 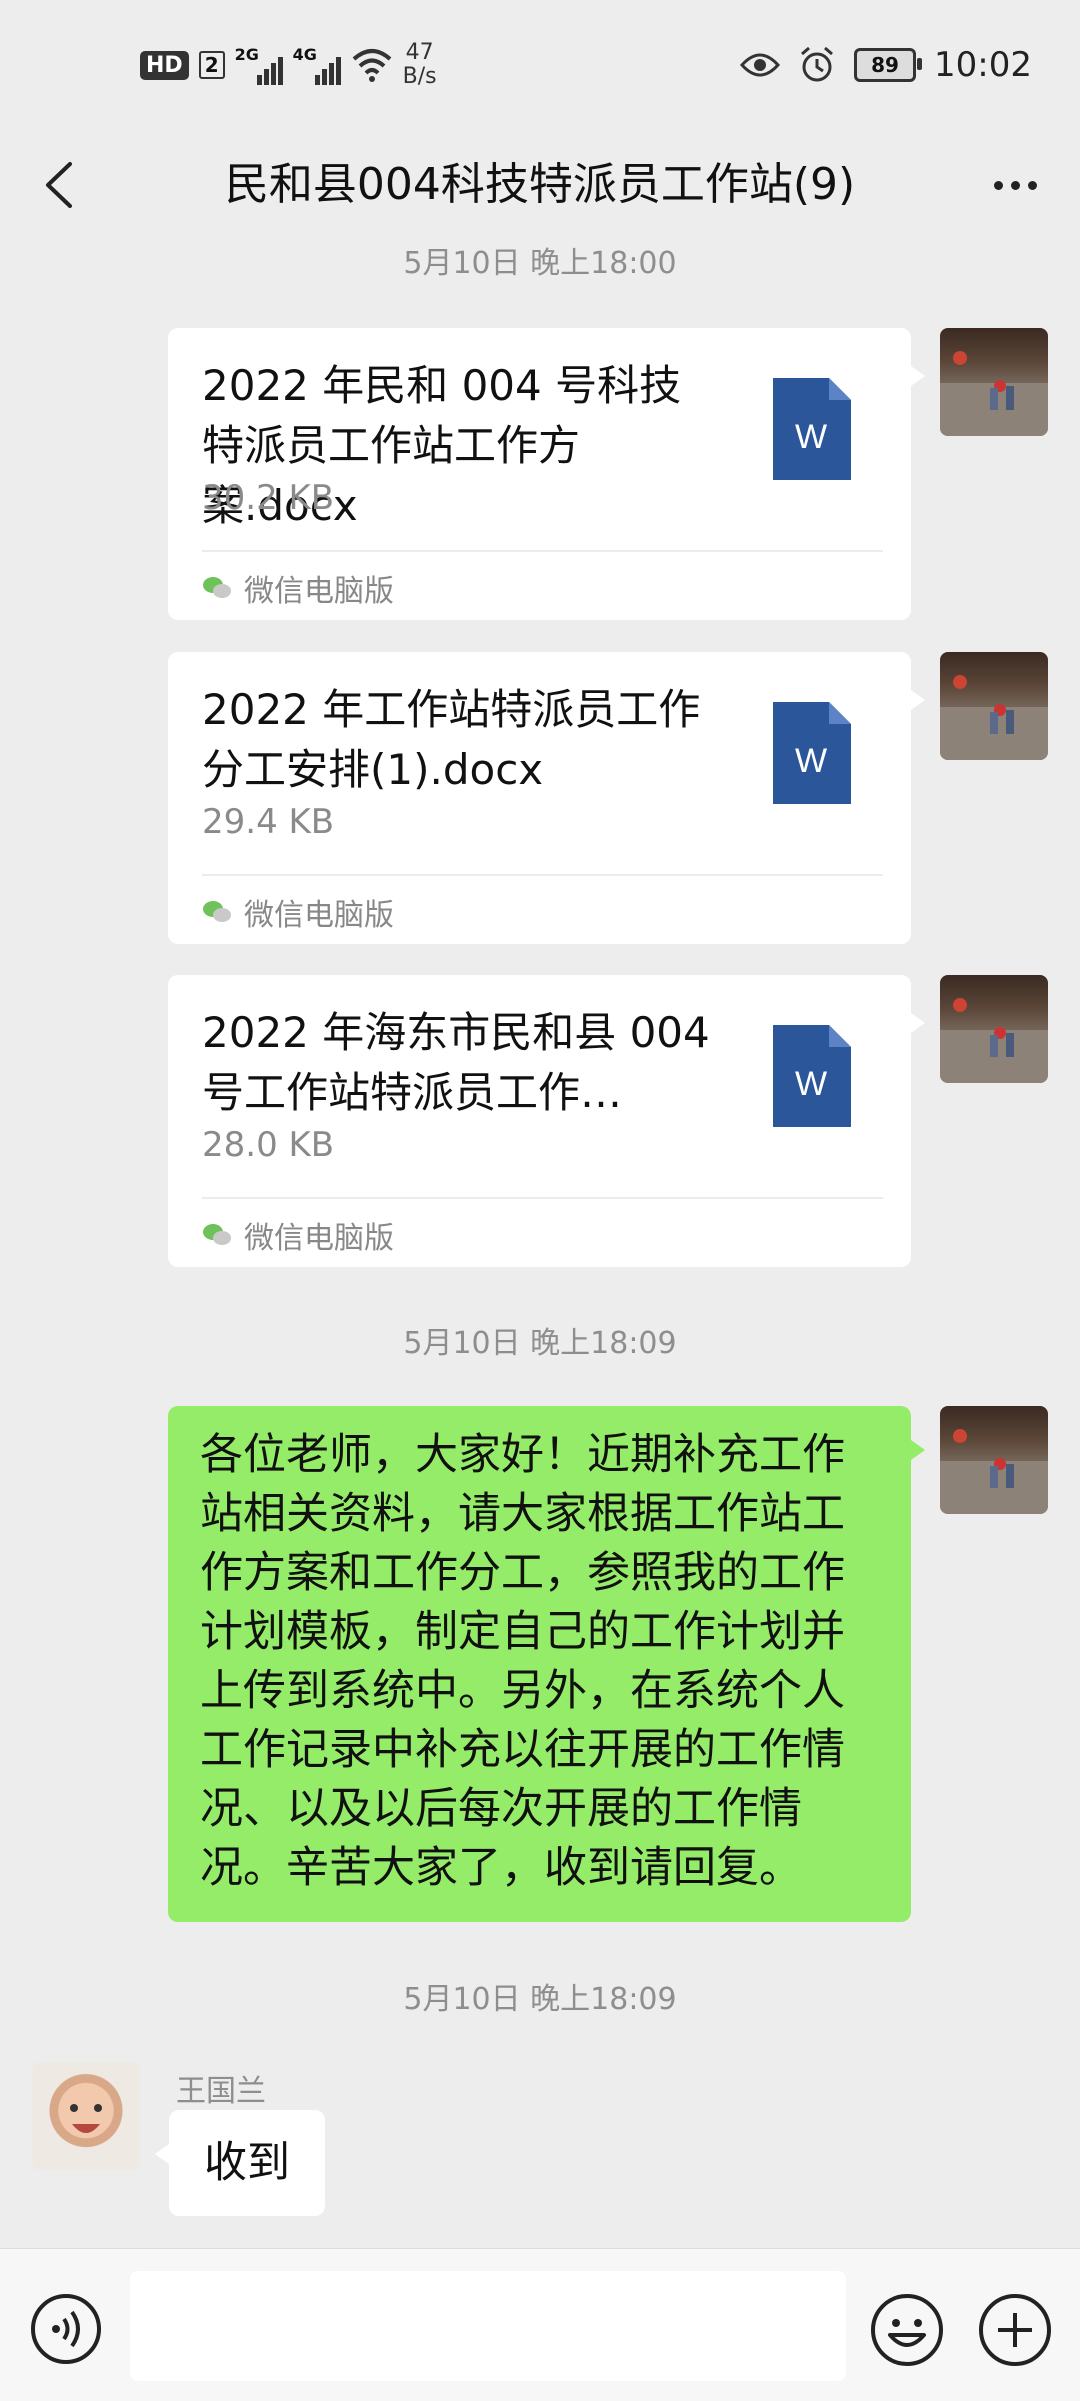 I want to click on network-speed: 47 B/s, so click(x=420, y=65).